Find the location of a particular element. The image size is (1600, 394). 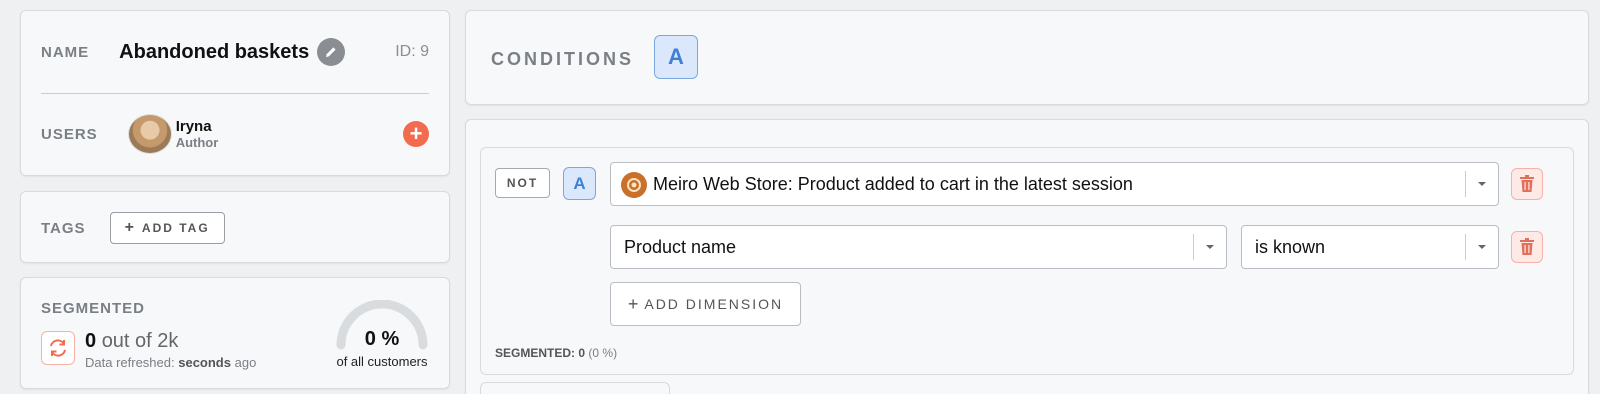

delete-dimension-button is located at coordinates (1527, 247).